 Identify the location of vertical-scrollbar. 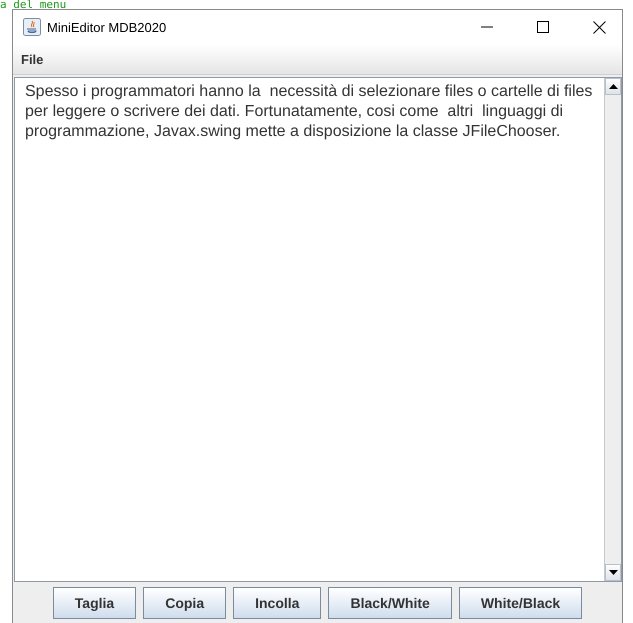
(612, 329).